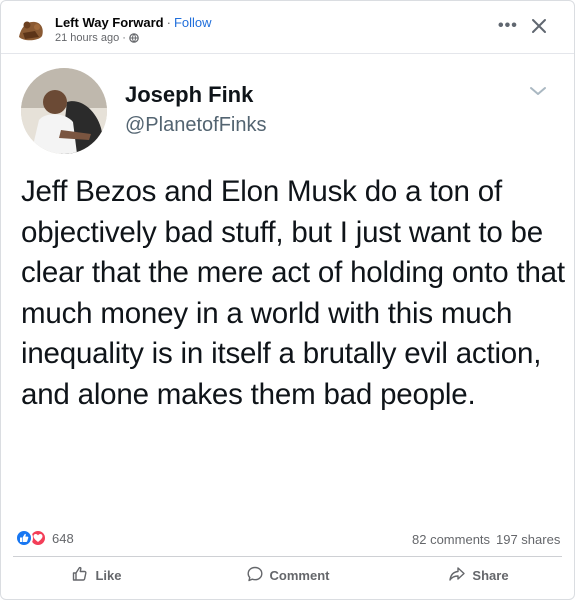 The image size is (575, 600). I want to click on like-label: Like, so click(108, 575).